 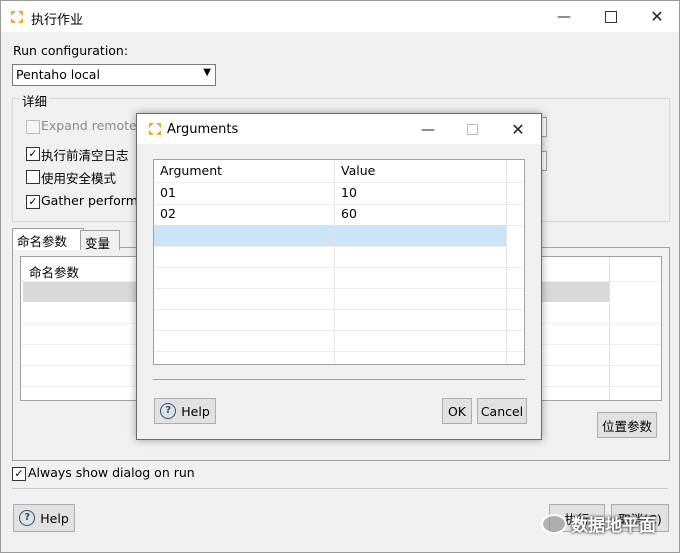 I want to click on window-title: 执行作业, so click(x=57, y=20).